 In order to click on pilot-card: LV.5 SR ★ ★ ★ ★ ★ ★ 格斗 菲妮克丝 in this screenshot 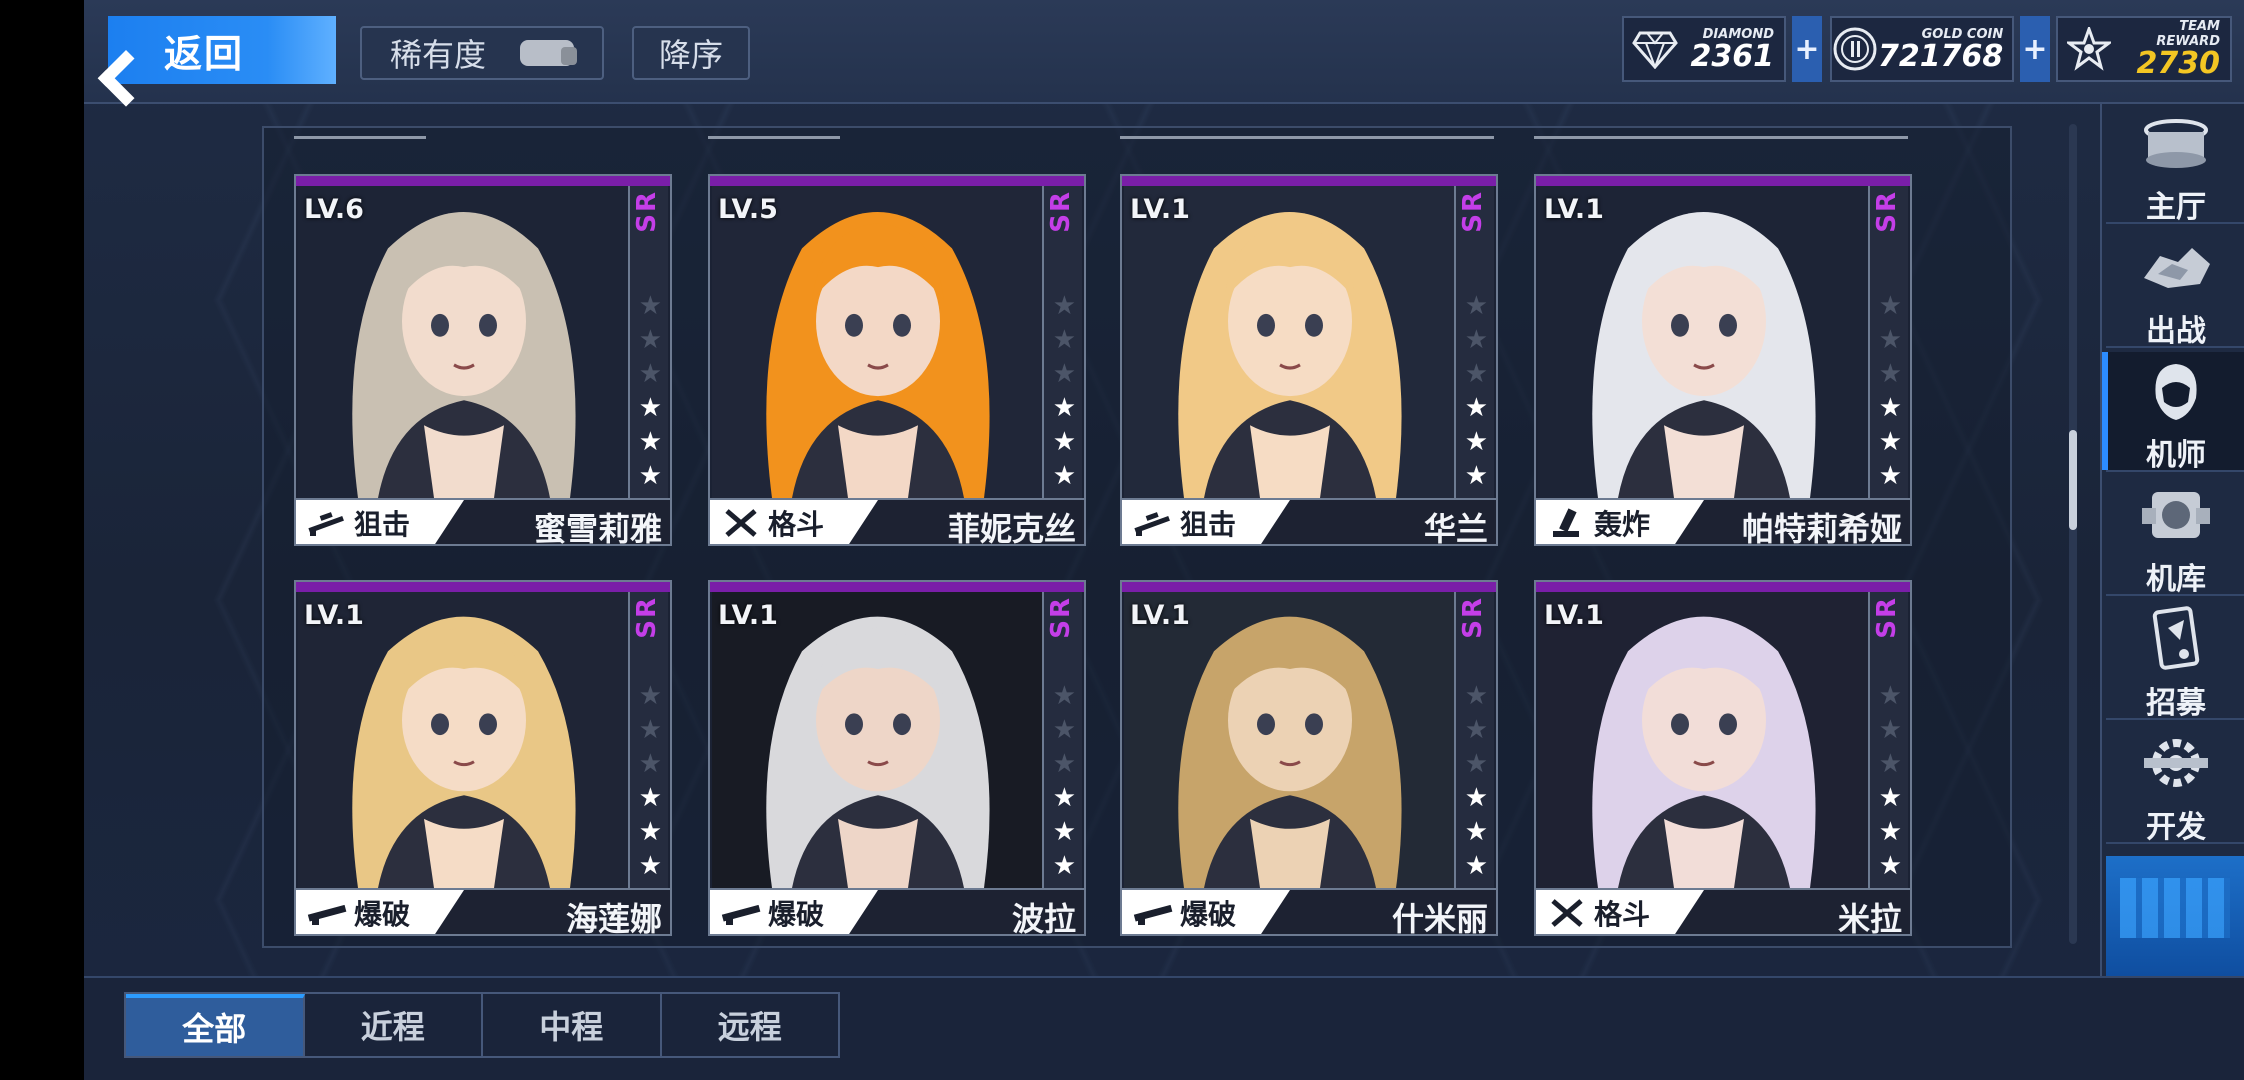, I will do `click(897, 360)`.